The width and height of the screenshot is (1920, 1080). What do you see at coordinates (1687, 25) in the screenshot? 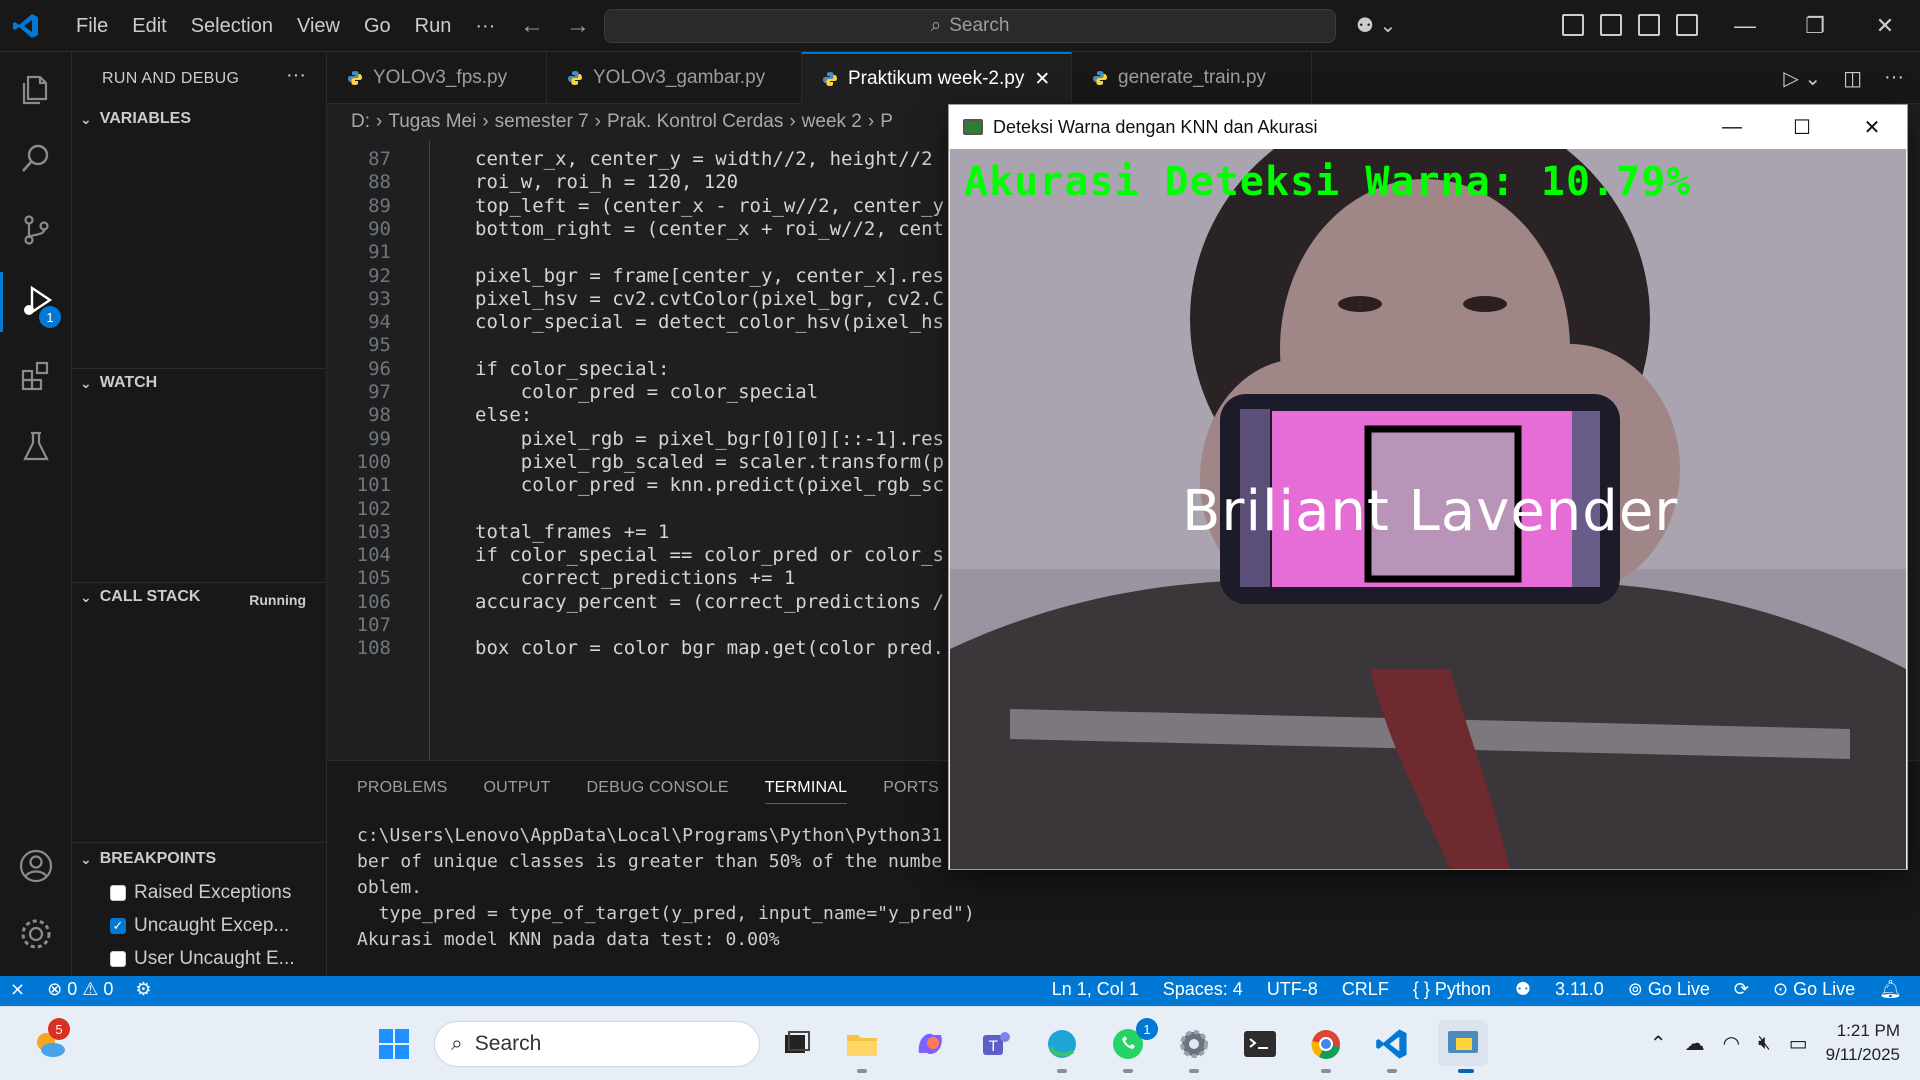
I see `toggle-secondary-sidebar-icon` at bounding box center [1687, 25].